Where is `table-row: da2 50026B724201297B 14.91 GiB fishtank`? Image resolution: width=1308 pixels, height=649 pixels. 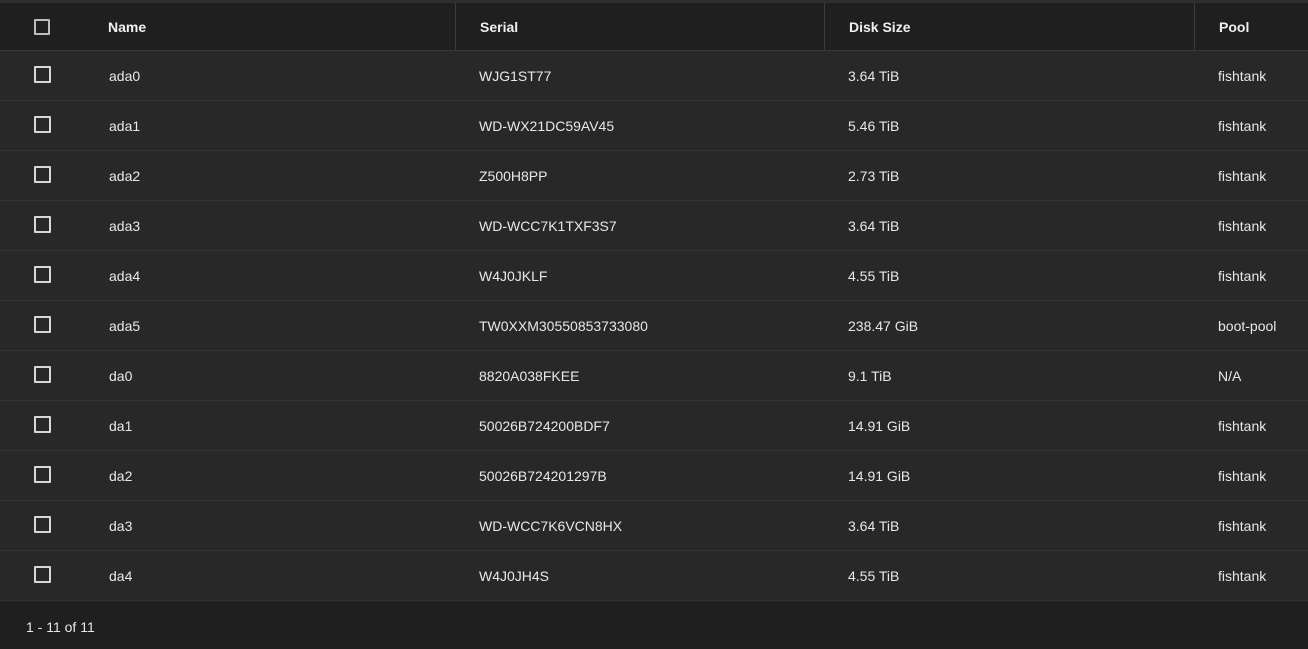 table-row: da2 50026B724201297B 14.91 GiB fishtank is located at coordinates (654, 476).